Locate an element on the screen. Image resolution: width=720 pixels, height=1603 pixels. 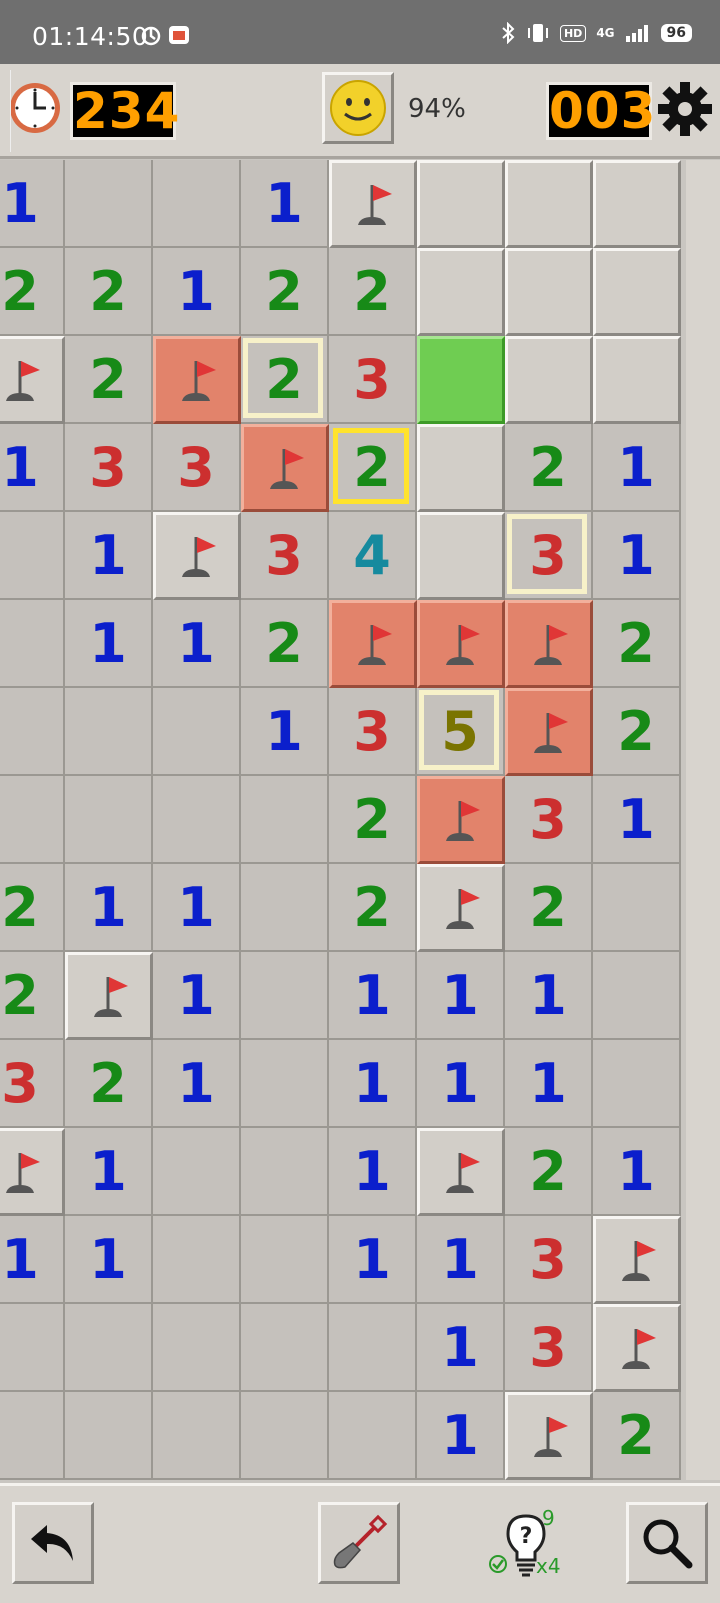
settings-gear-icon is located at coordinates (685, 109).